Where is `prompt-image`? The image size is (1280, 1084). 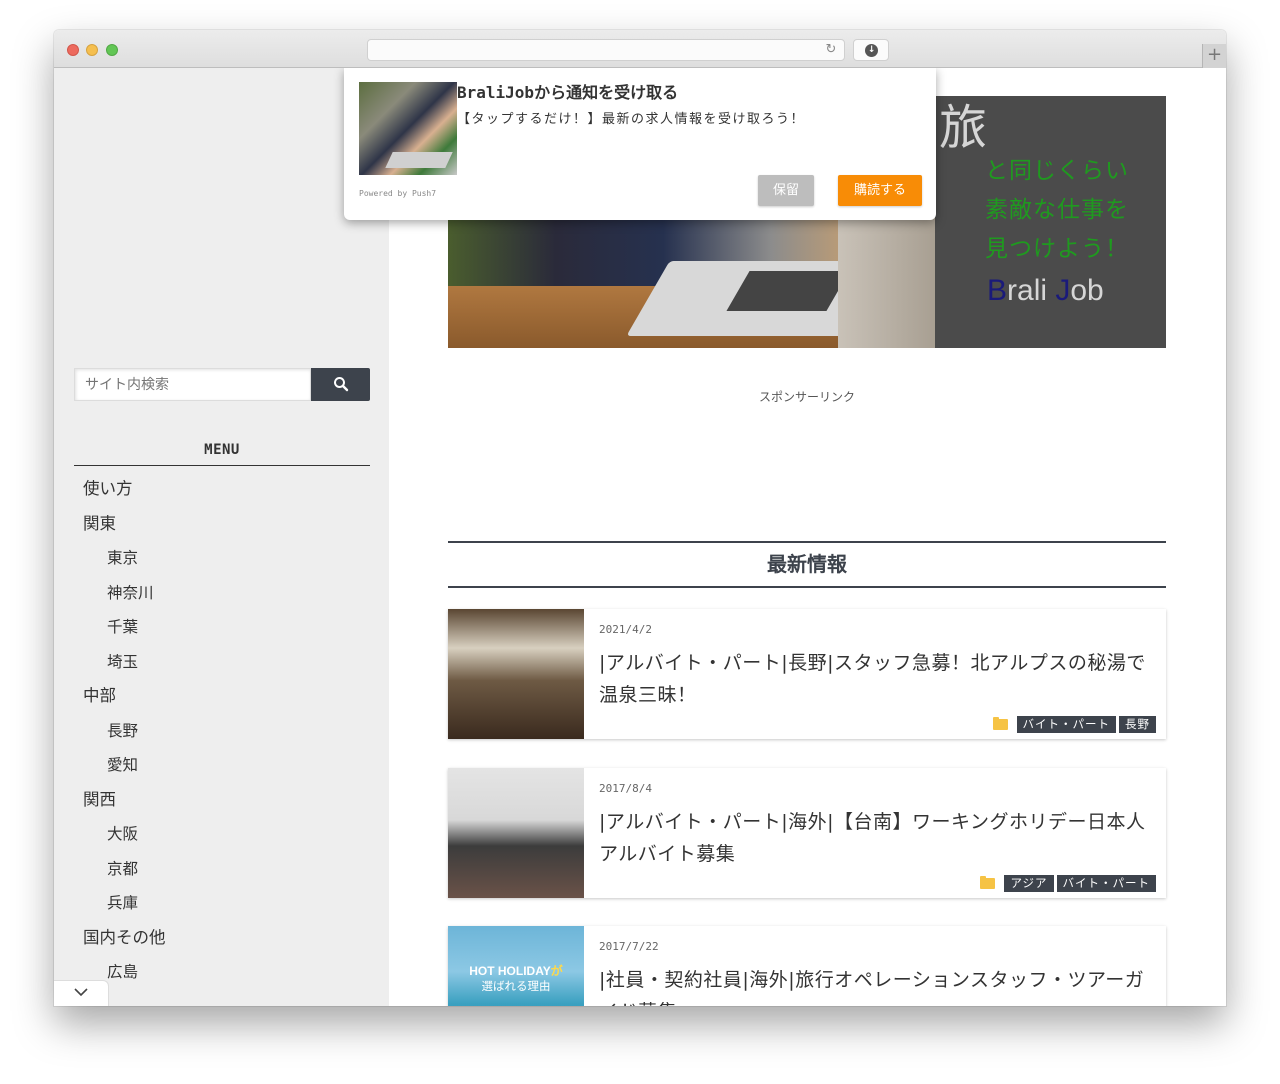
prompt-image is located at coordinates (408, 128).